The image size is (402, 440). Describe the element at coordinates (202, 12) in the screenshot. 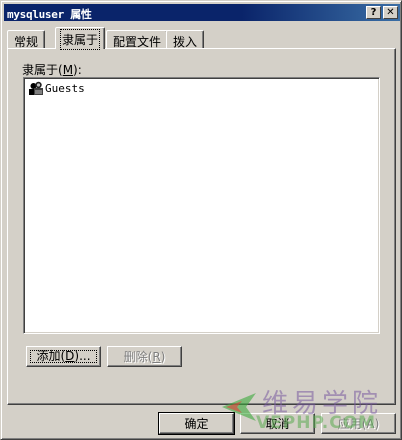

I see `title-bar: mysqluser 属性 ? ✕` at that location.